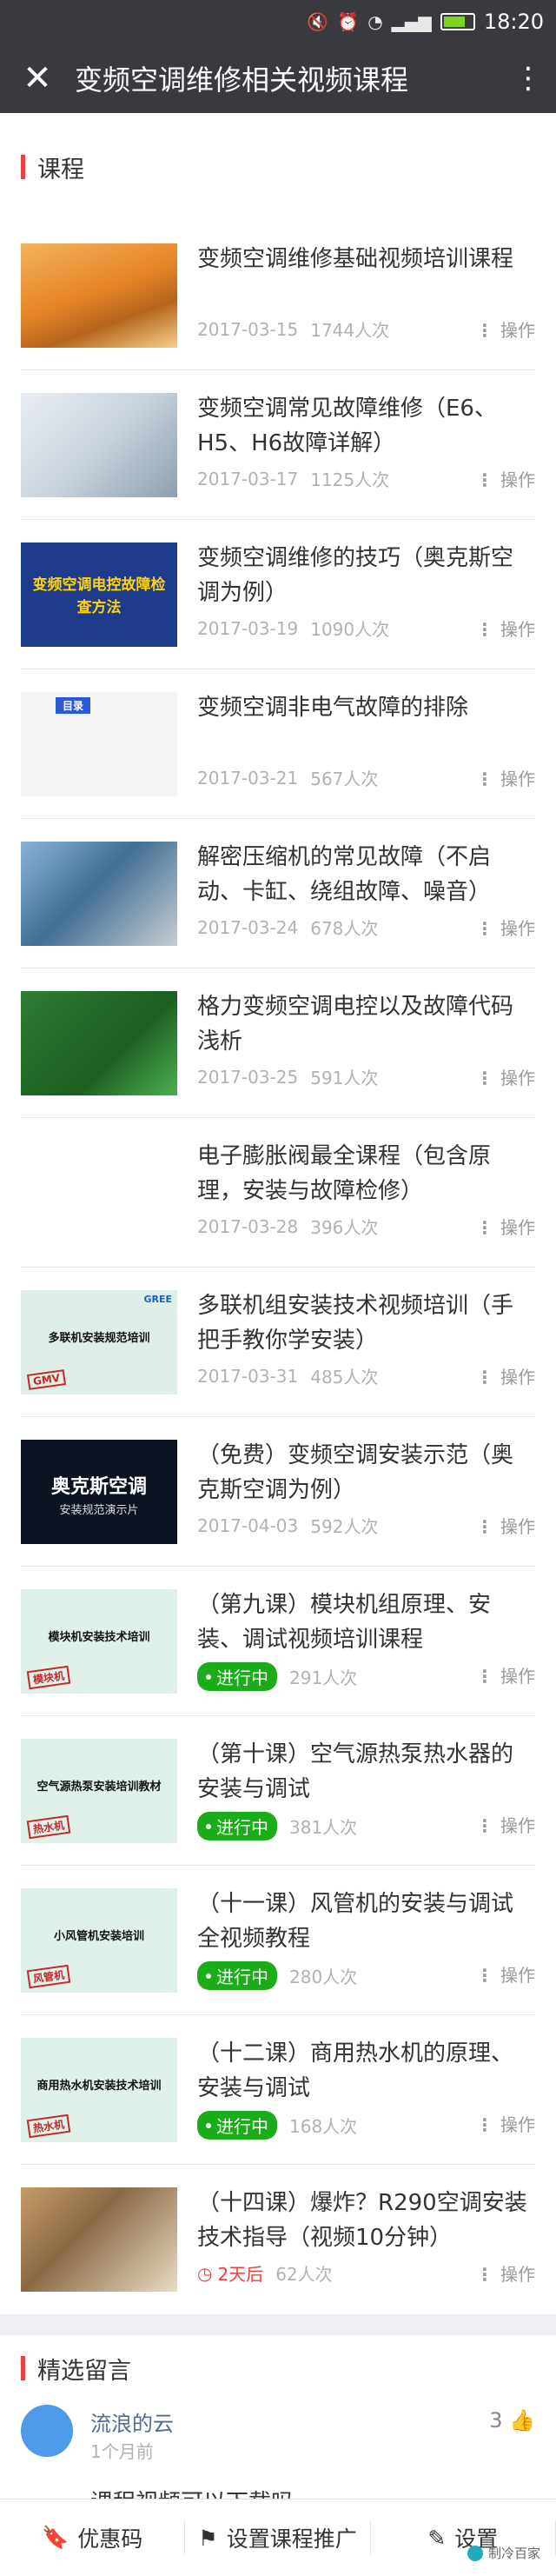  What do you see at coordinates (362, 1473) in the screenshot?
I see `course-title: （免费）变频空调安装示范（奥克斯空调为例）` at bounding box center [362, 1473].